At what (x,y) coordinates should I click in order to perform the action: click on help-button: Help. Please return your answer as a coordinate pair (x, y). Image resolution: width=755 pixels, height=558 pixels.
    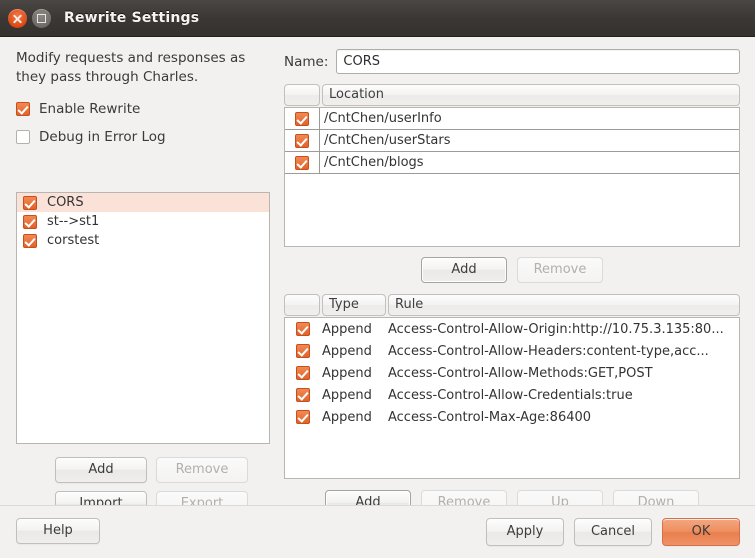
    Looking at the image, I should click on (58, 531).